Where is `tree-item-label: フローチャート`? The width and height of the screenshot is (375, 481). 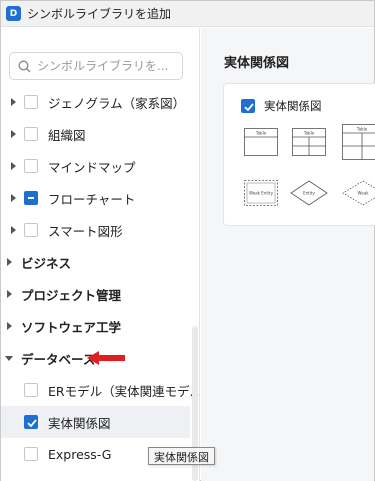 tree-item-label: フローチャート is located at coordinates (92, 199).